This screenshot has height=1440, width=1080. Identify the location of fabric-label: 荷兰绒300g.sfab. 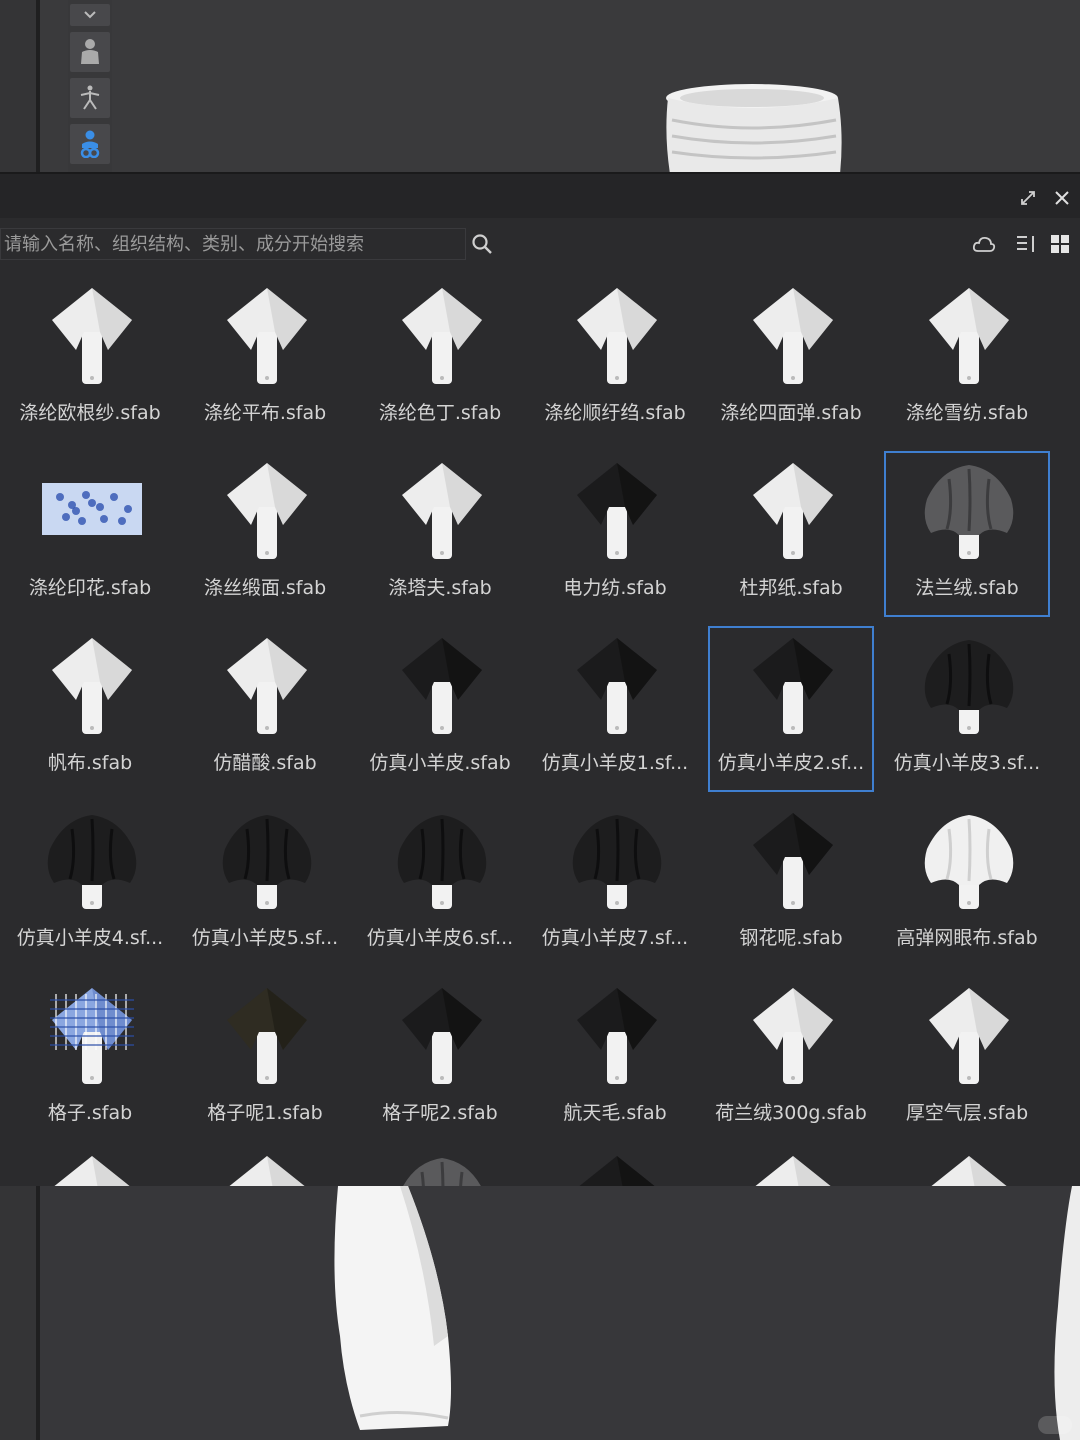
(791, 1113).